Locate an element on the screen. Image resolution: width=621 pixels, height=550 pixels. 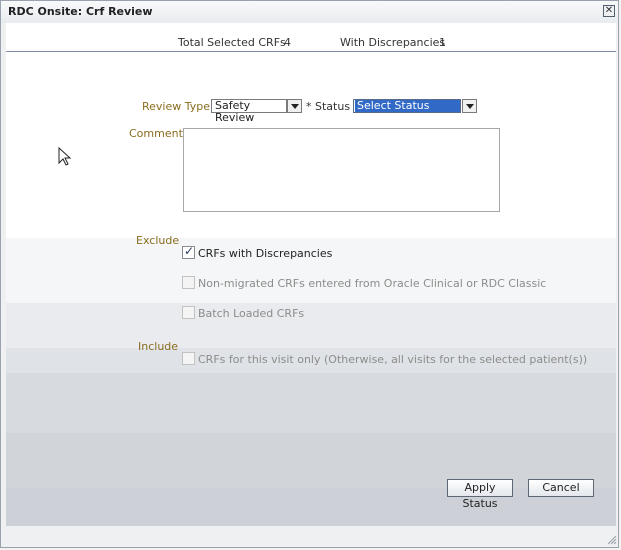
total-selected-value: 4 is located at coordinates (287, 42).